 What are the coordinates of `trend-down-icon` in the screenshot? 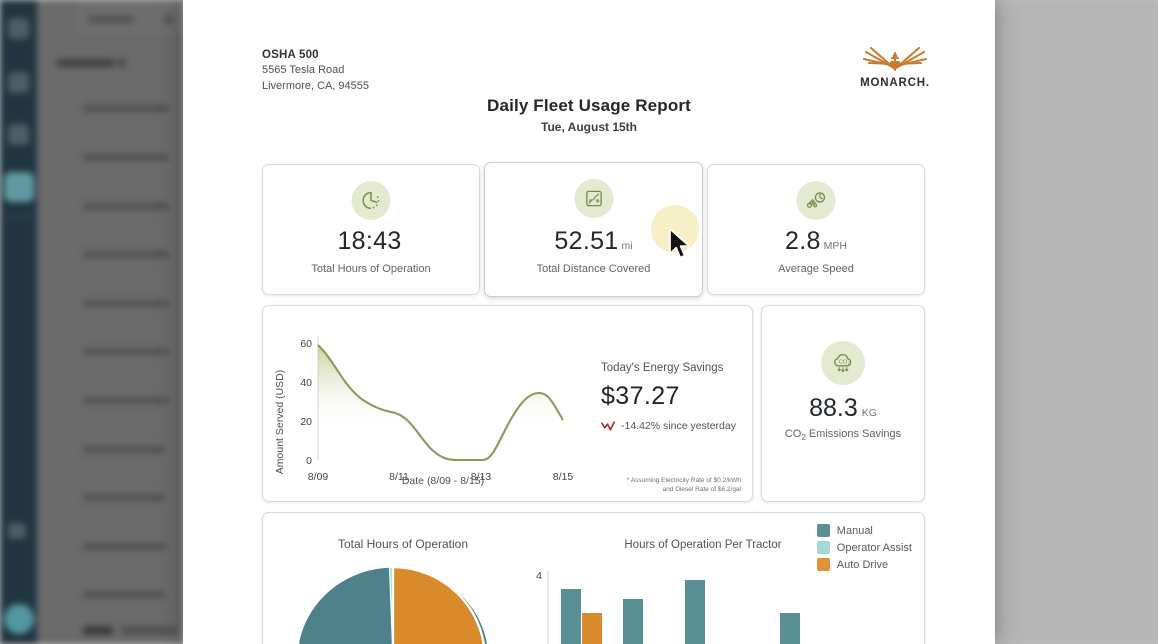 It's located at (608, 426).